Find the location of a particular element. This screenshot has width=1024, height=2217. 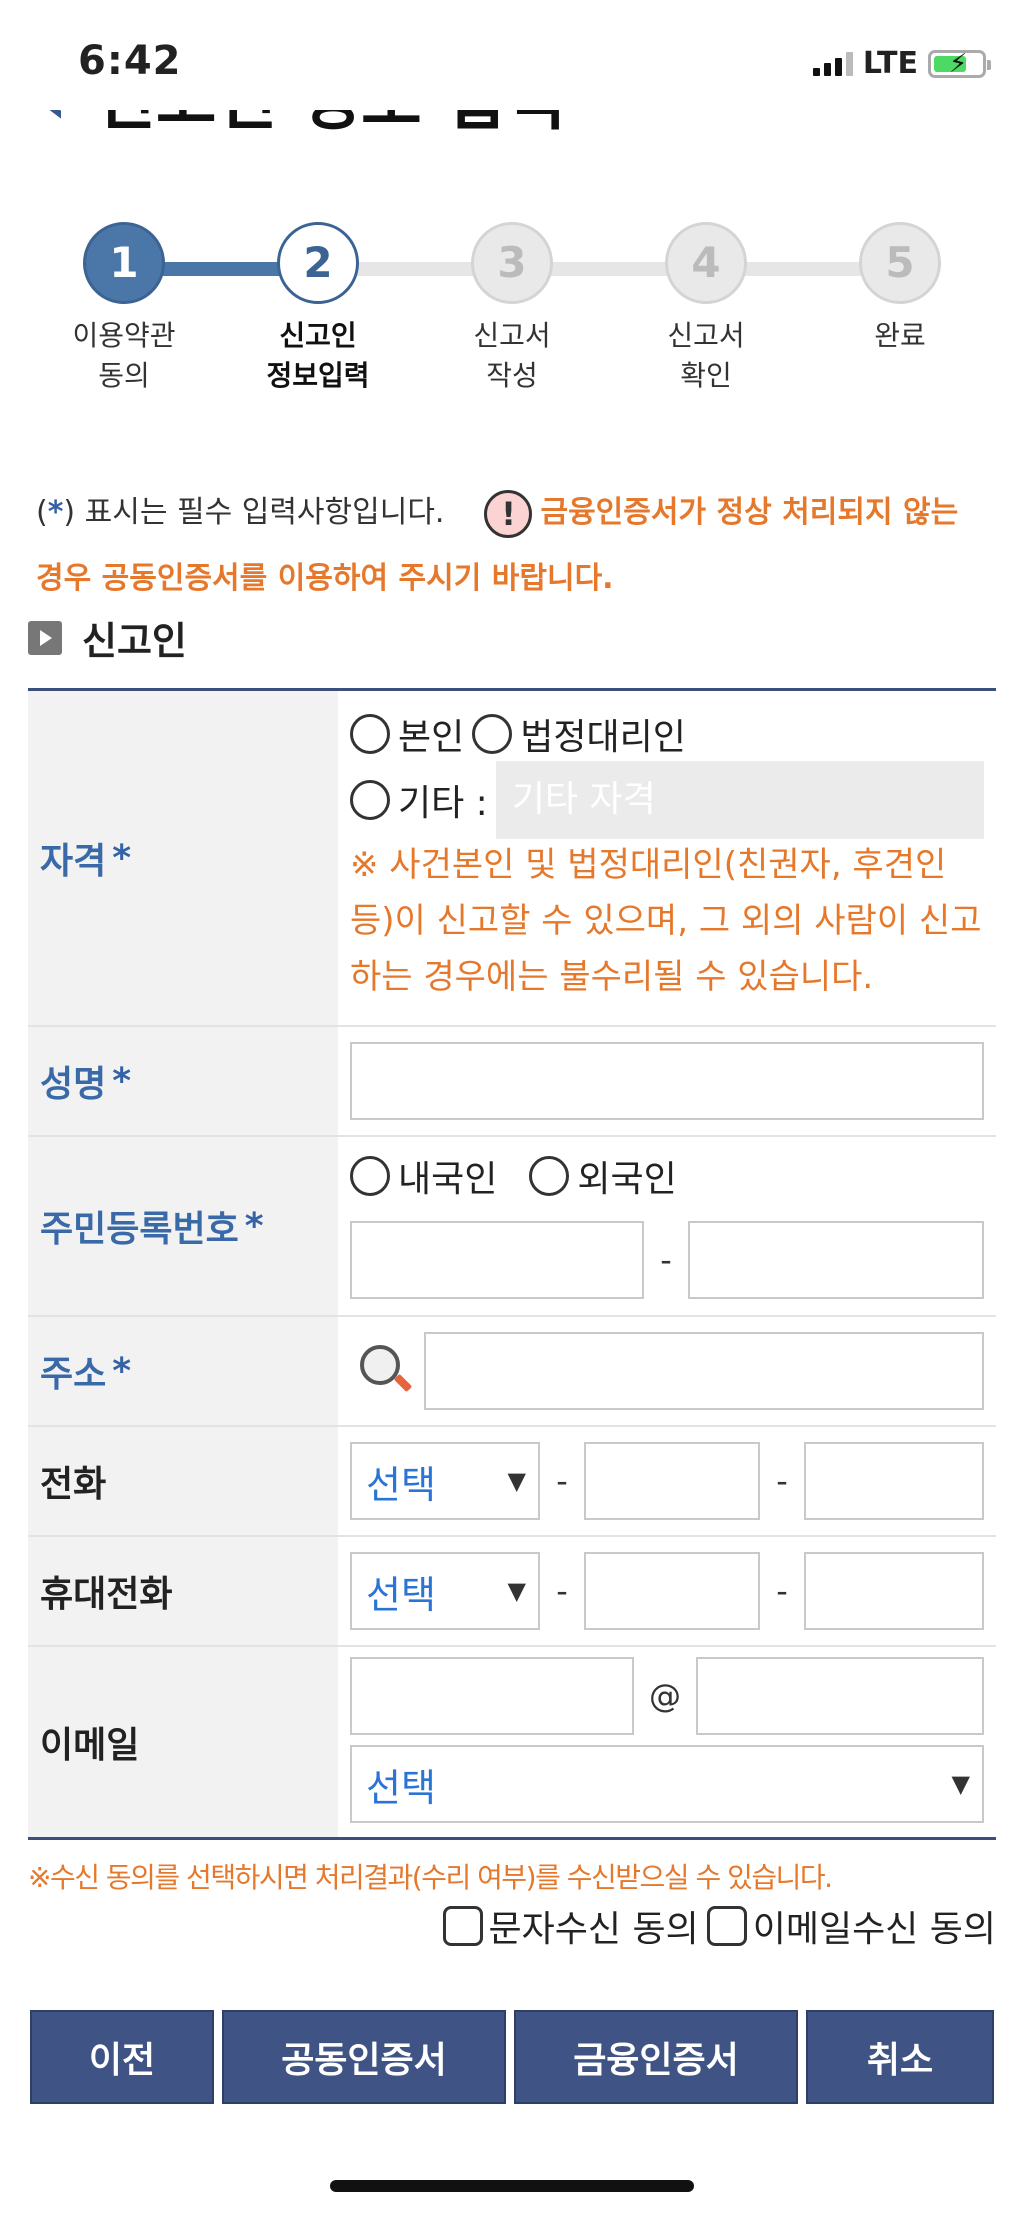

row-phone: 전화 선택 ▼ - - is located at coordinates (512, 1482).